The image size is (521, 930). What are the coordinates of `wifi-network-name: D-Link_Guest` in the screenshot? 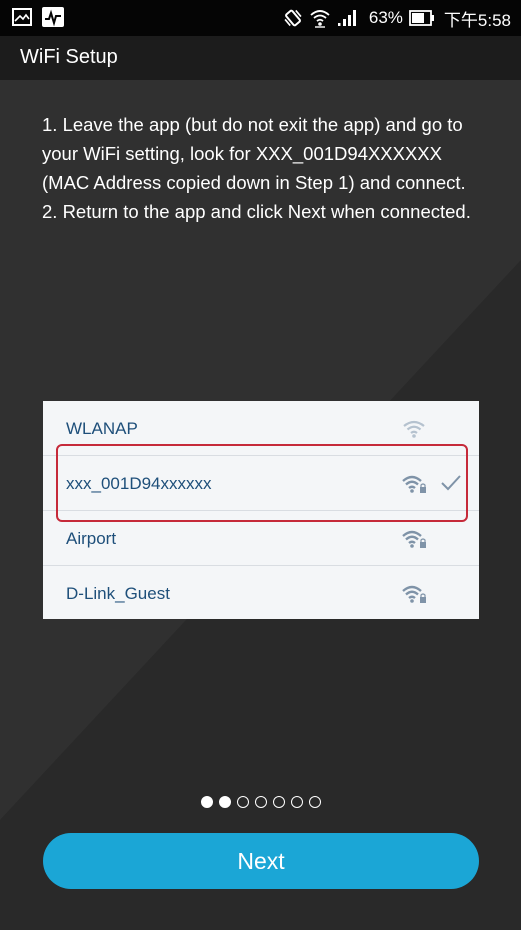 It's located at (118, 593).